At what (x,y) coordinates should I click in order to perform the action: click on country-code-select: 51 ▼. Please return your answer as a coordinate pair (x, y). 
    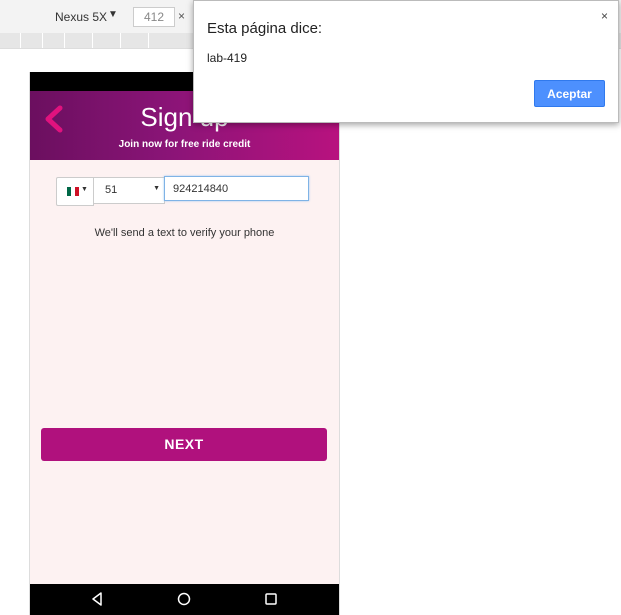
    Looking at the image, I should click on (129, 190).